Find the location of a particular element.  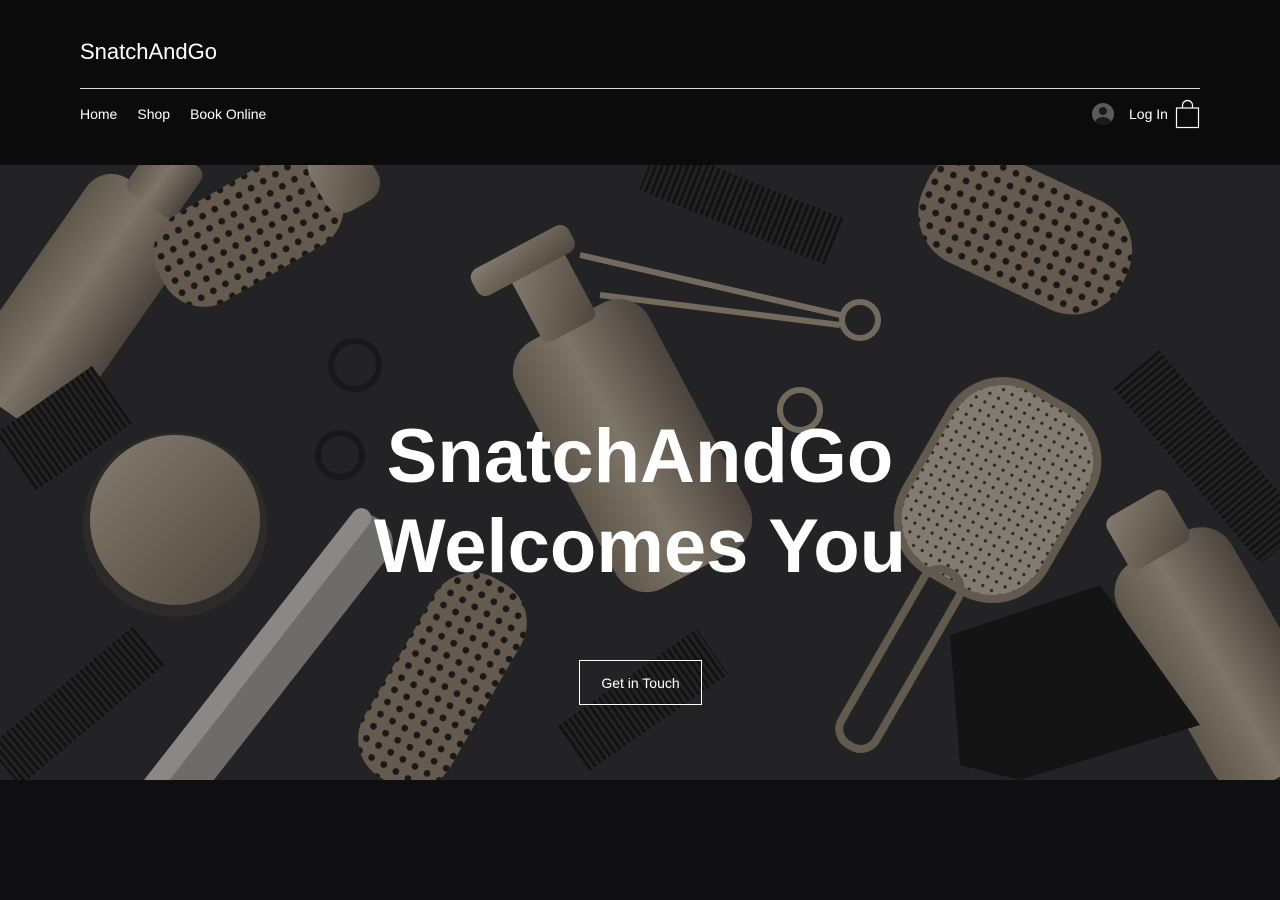

main-nav: Home Shop Book Online is located at coordinates (173, 114).